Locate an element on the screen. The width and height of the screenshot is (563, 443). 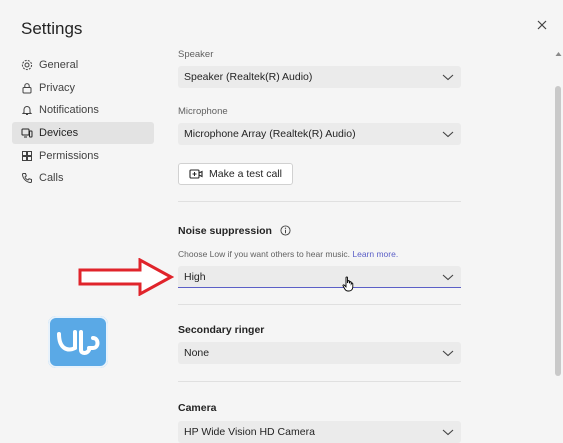
settings-title: Settings is located at coordinates (52, 28).